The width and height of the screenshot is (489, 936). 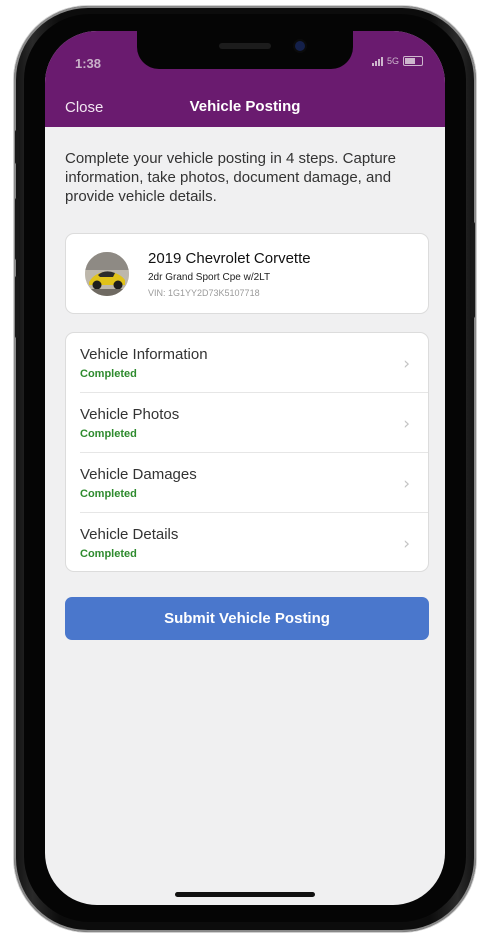 What do you see at coordinates (245, 50) in the screenshot?
I see `phone-notch` at bounding box center [245, 50].